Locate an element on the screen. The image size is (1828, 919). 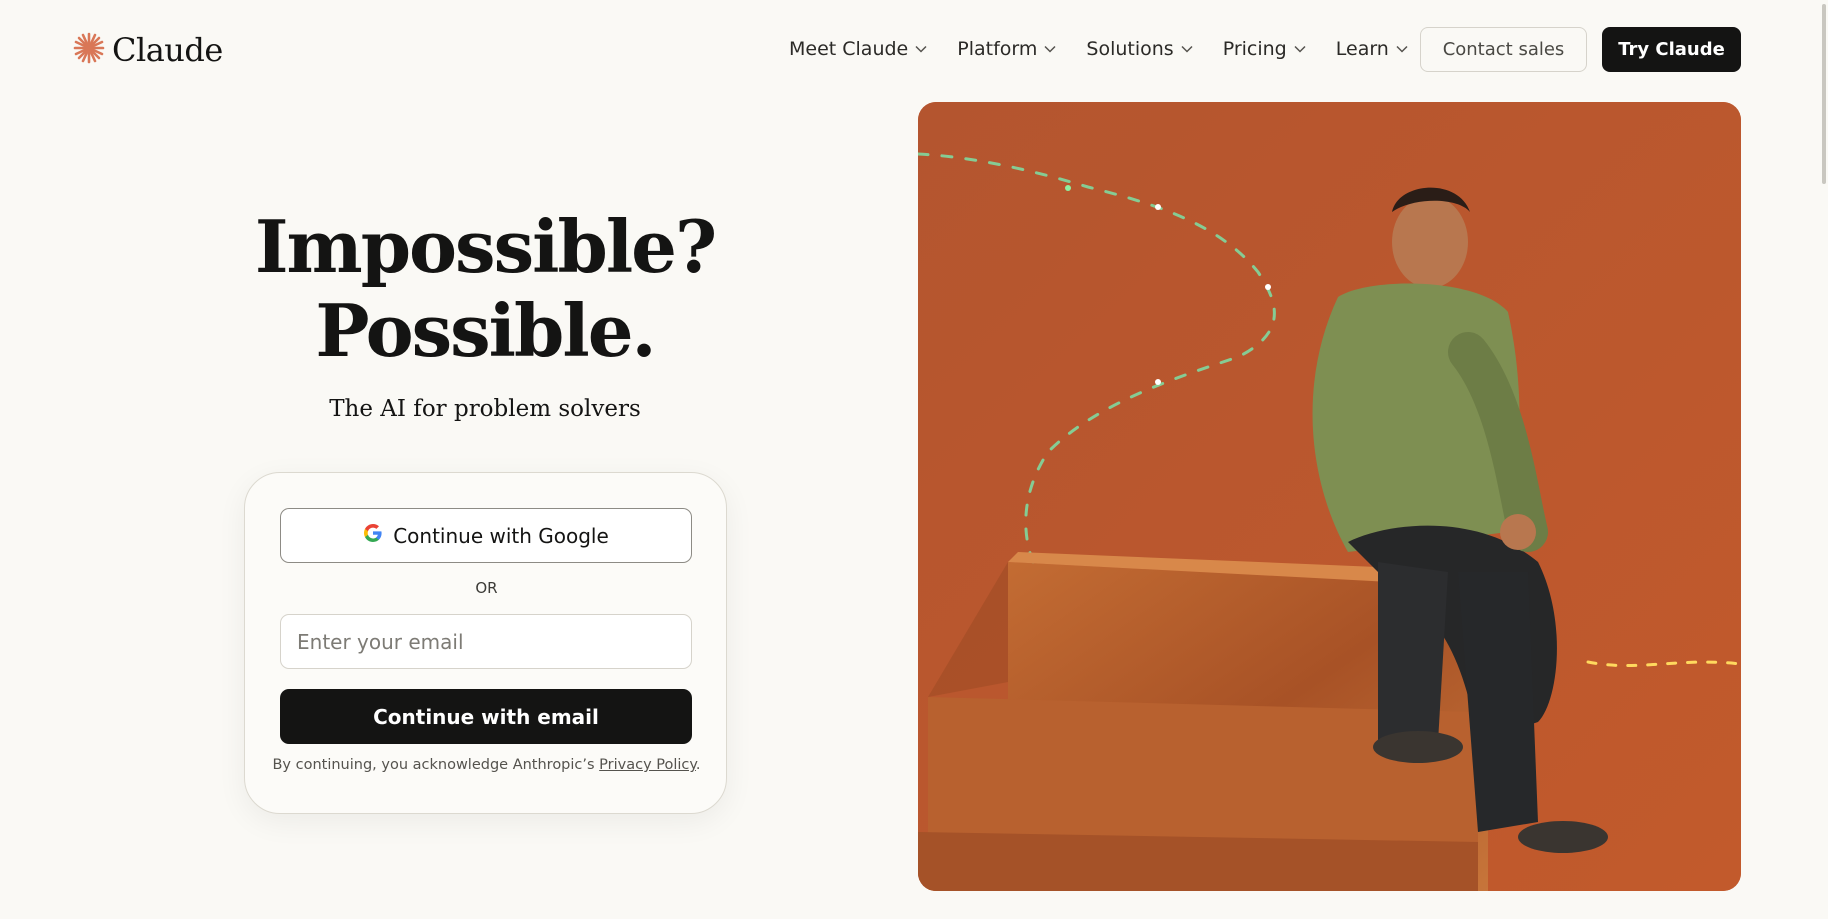
logo-text: Claude is located at coordinates (167, 50).